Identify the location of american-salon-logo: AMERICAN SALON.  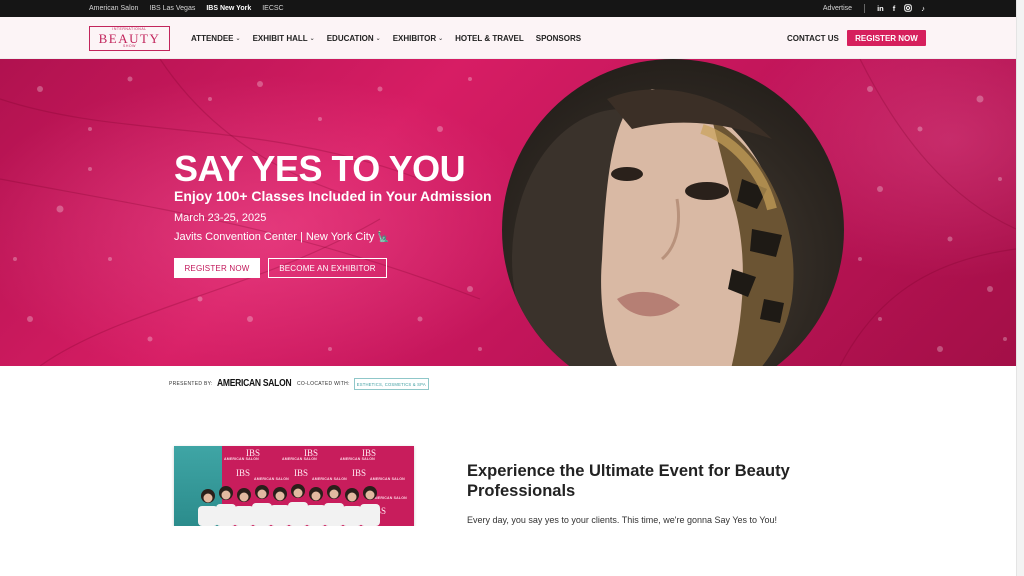
(254, 383).